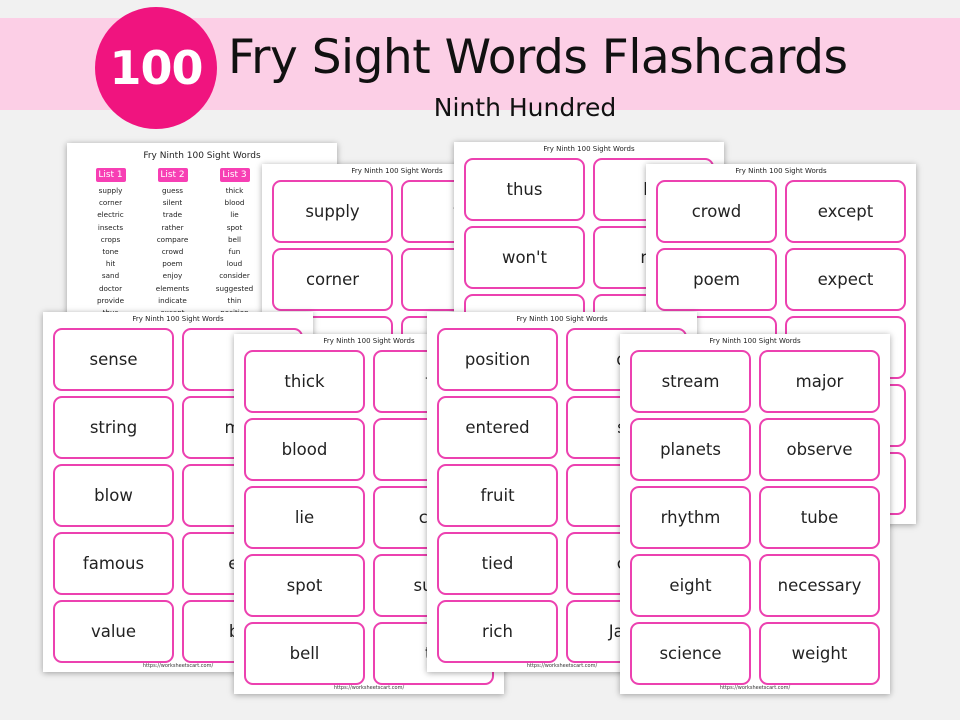  Describe the element at coordinates (845, 279) in the screenshot. I see `flashcard: expect` at that location.